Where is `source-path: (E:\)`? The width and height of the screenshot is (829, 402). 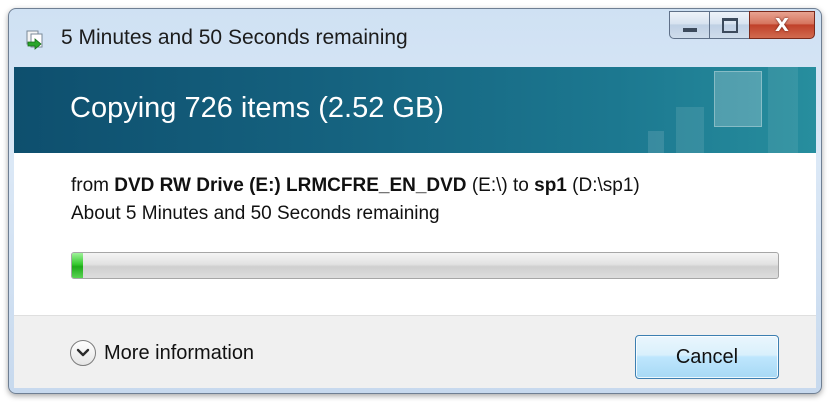 source-path: (E:\) is located at coordinates (489, 185).